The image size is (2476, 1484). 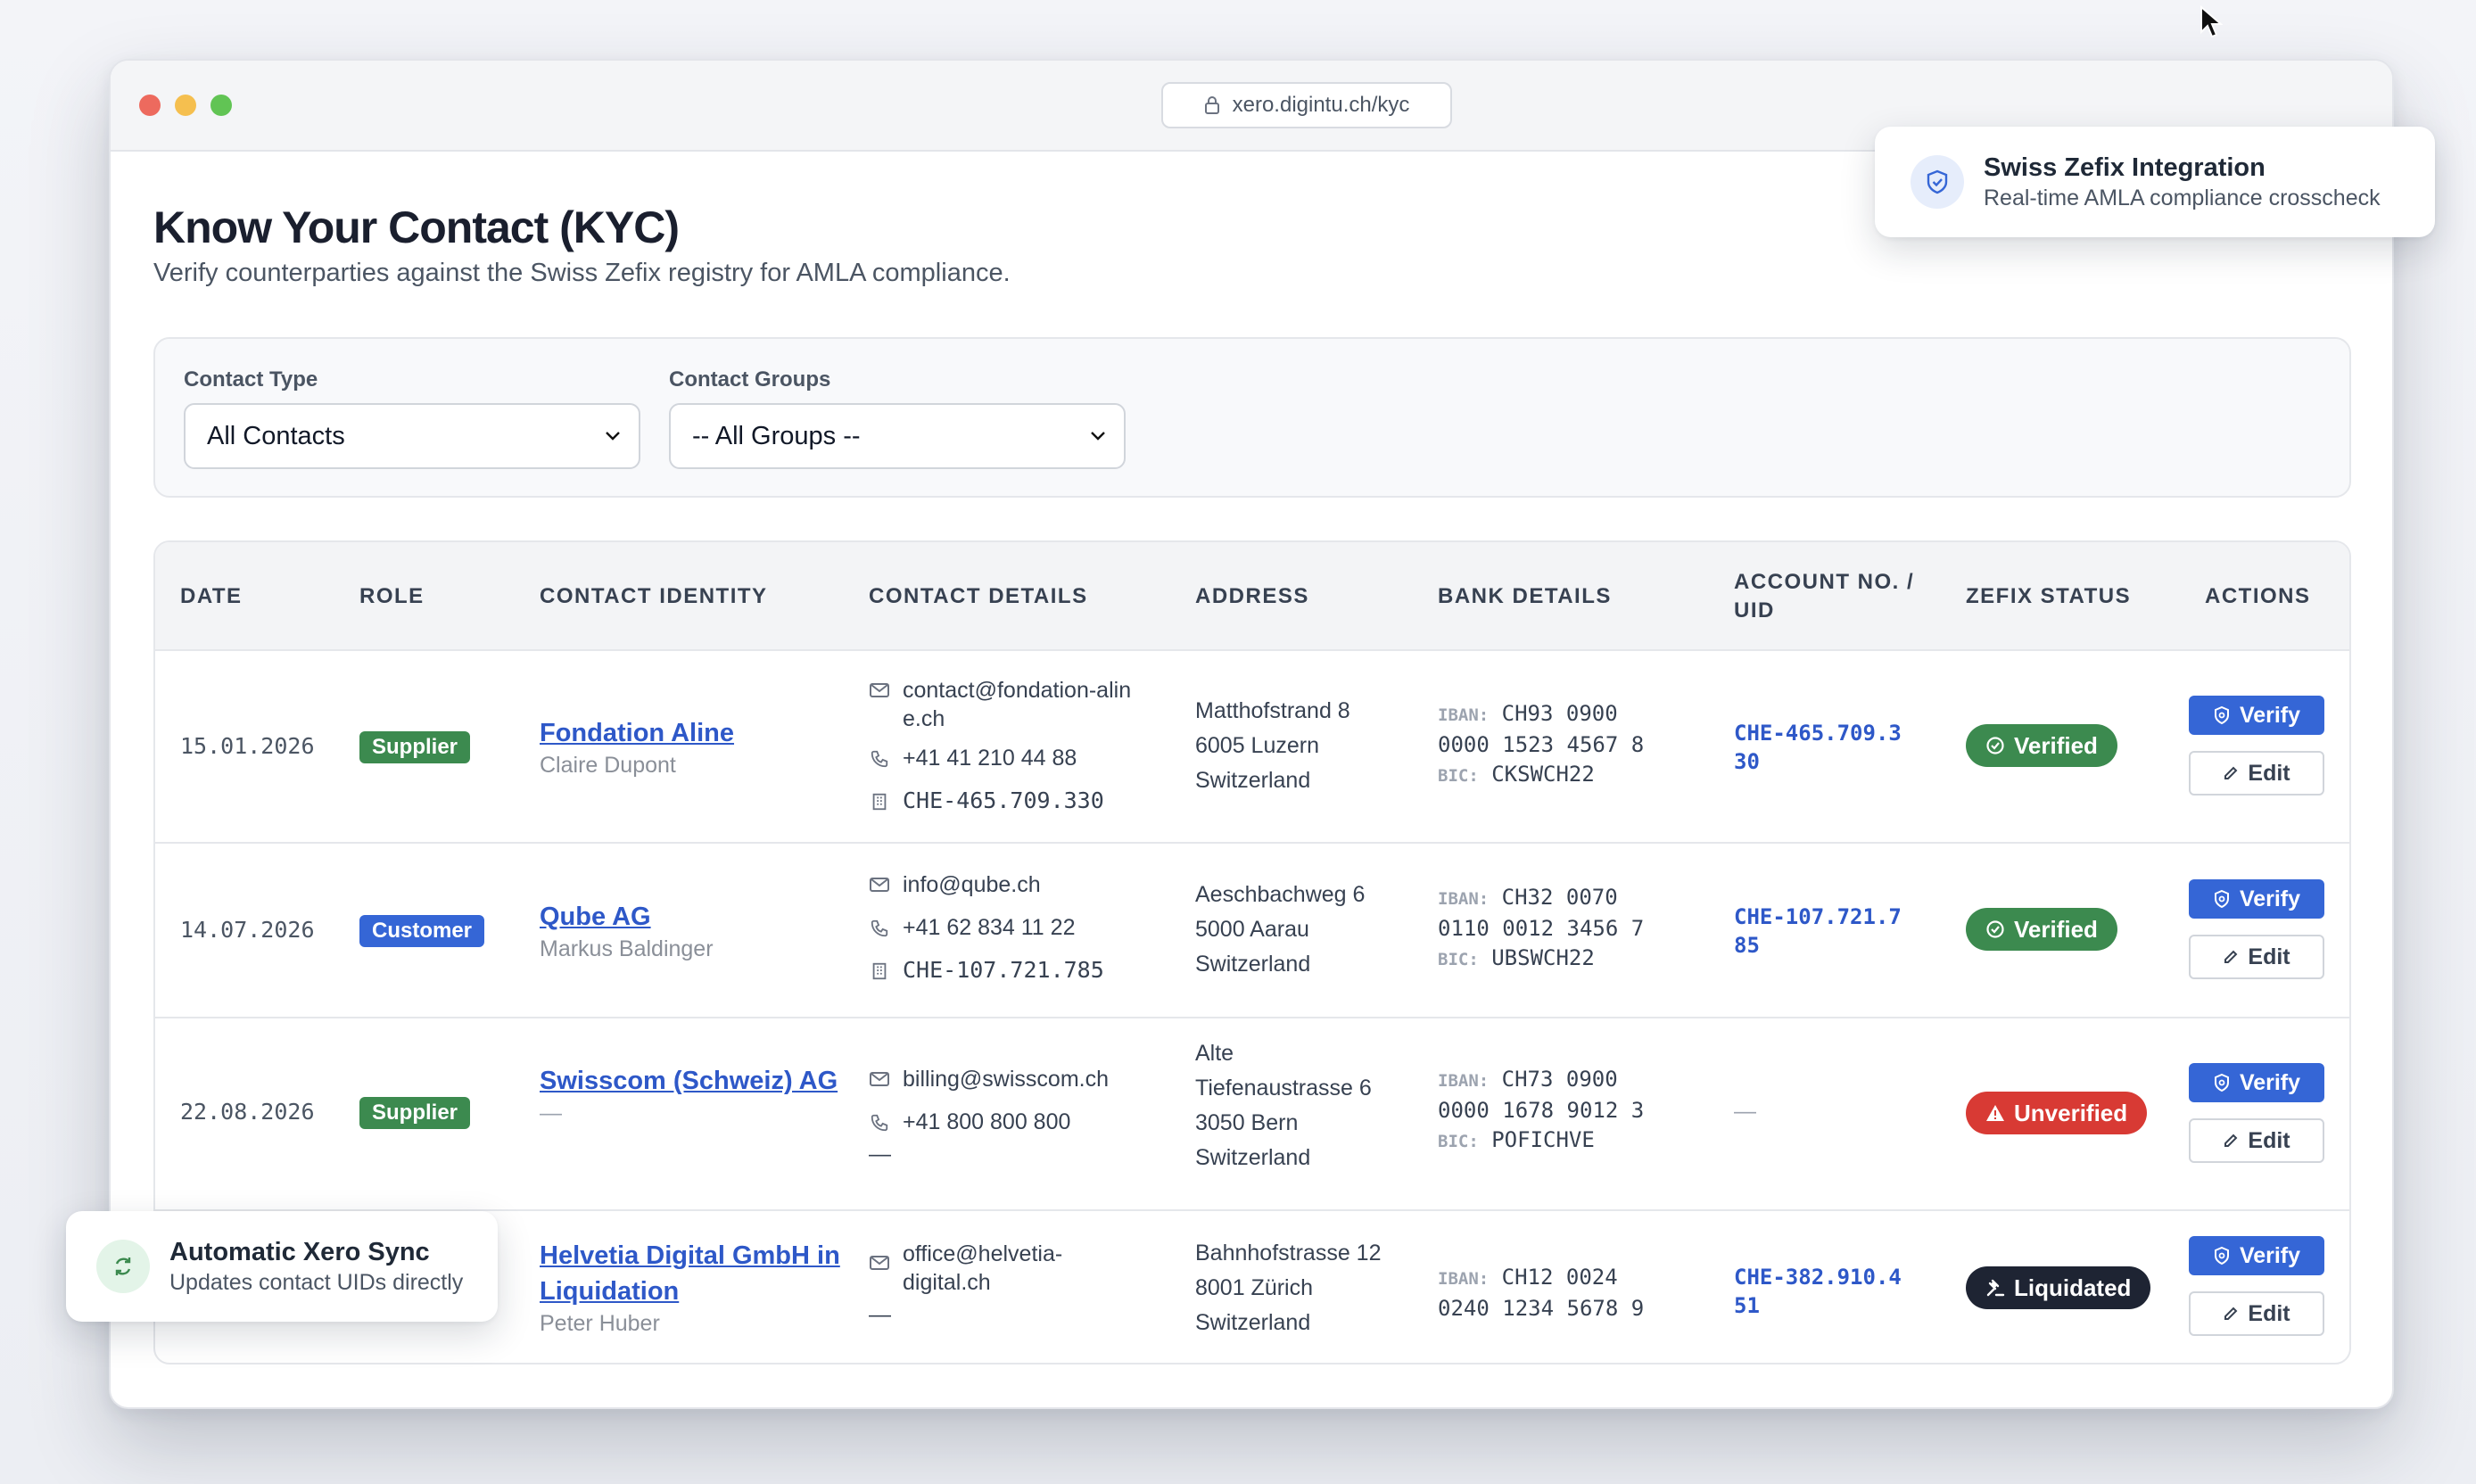 What do you see at coordinates (1937, 182) in the screenshot?
I see `shield-check-icon` at bounding box center [1937, 182].